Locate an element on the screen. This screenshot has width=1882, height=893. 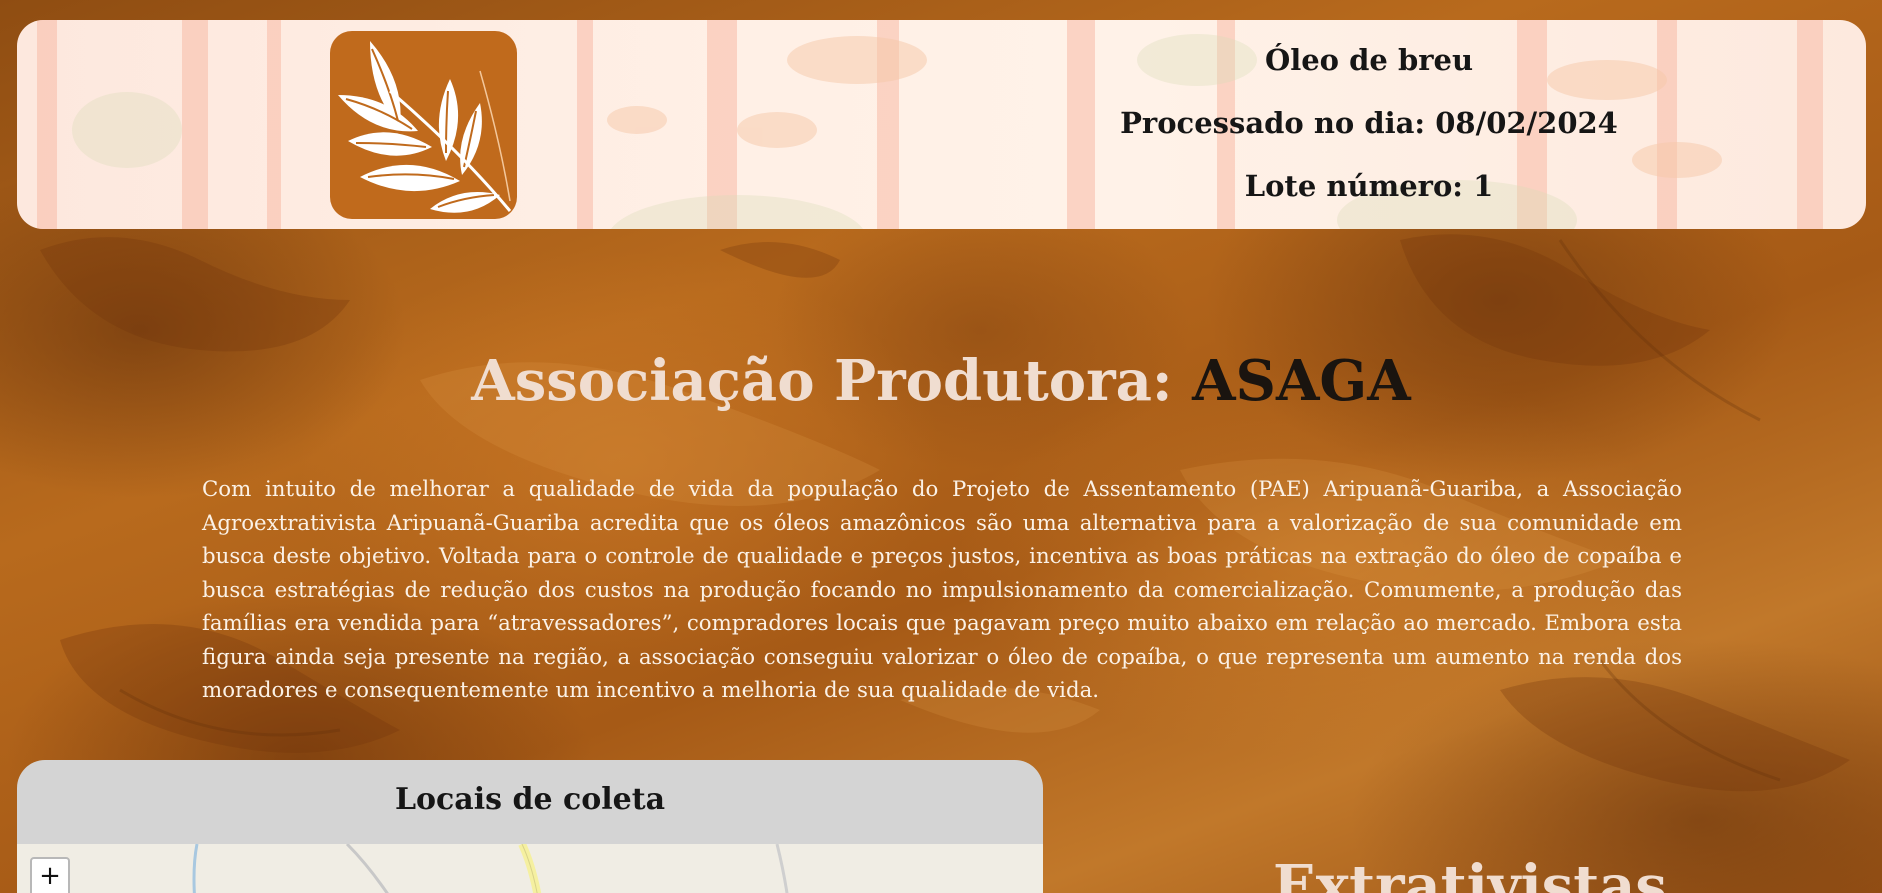
map-zoom-in-button: + is located at coordinates (50, 875).